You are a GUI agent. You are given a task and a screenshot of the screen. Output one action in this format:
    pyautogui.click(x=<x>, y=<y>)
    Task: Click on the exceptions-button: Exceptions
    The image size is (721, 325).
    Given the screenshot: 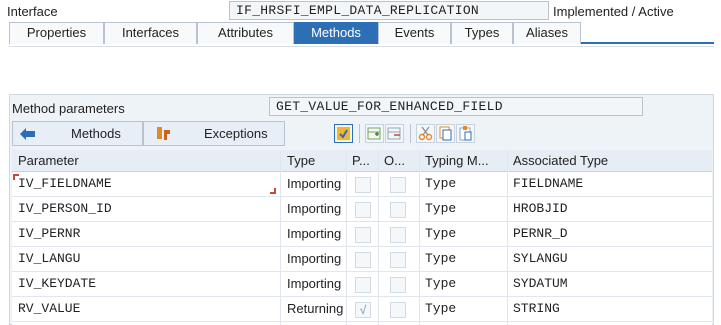 What is the action you would take?
    pyautogui.click(x=214, y=133)
    